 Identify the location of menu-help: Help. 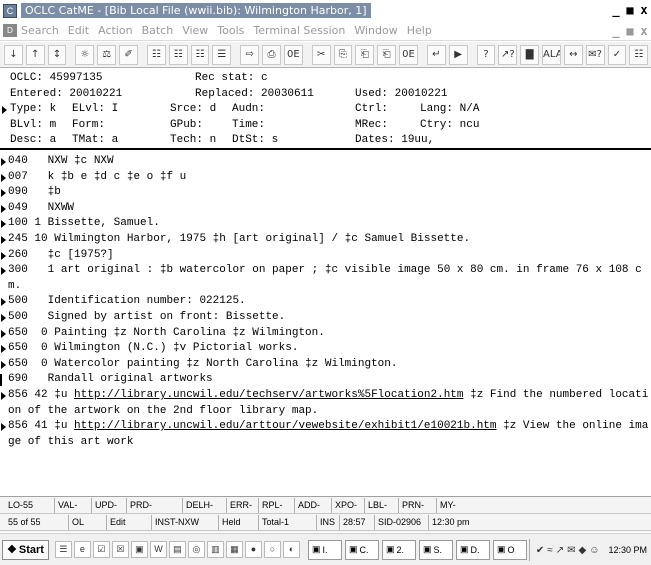
(419, 30).